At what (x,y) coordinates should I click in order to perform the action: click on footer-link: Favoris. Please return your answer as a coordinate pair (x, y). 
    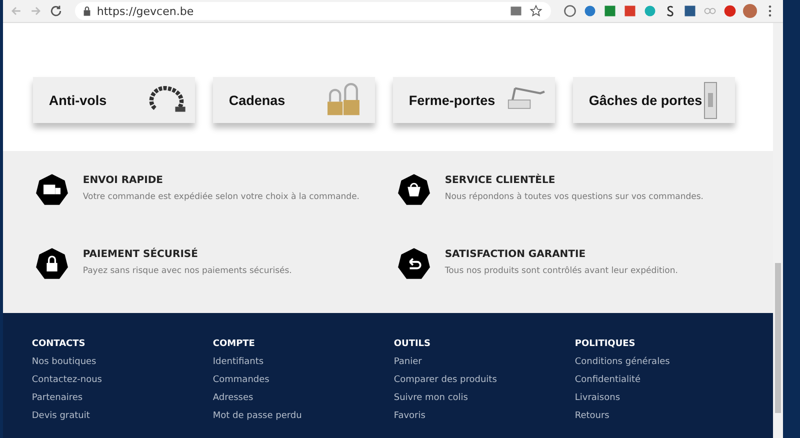
    Looking at the image, I should click on (484, 416).